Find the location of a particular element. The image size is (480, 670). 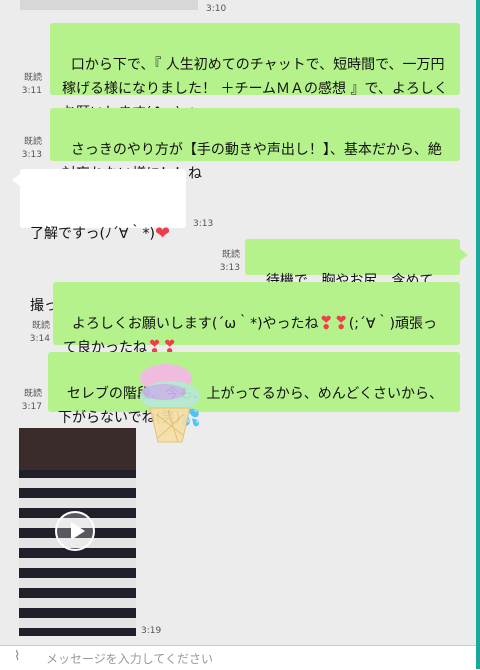

message-meta: 既読 3:11 is located at coordinates (28, 85).